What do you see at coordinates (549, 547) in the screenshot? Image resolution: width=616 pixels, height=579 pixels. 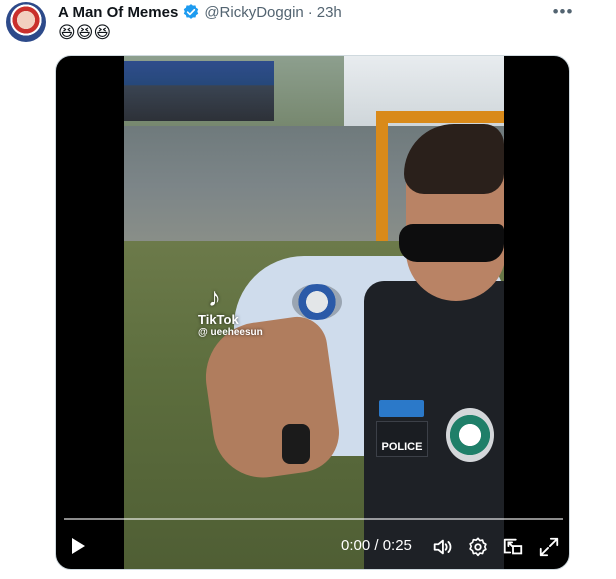 I see `fullscreen-icon` at bounding box center [549, 547].